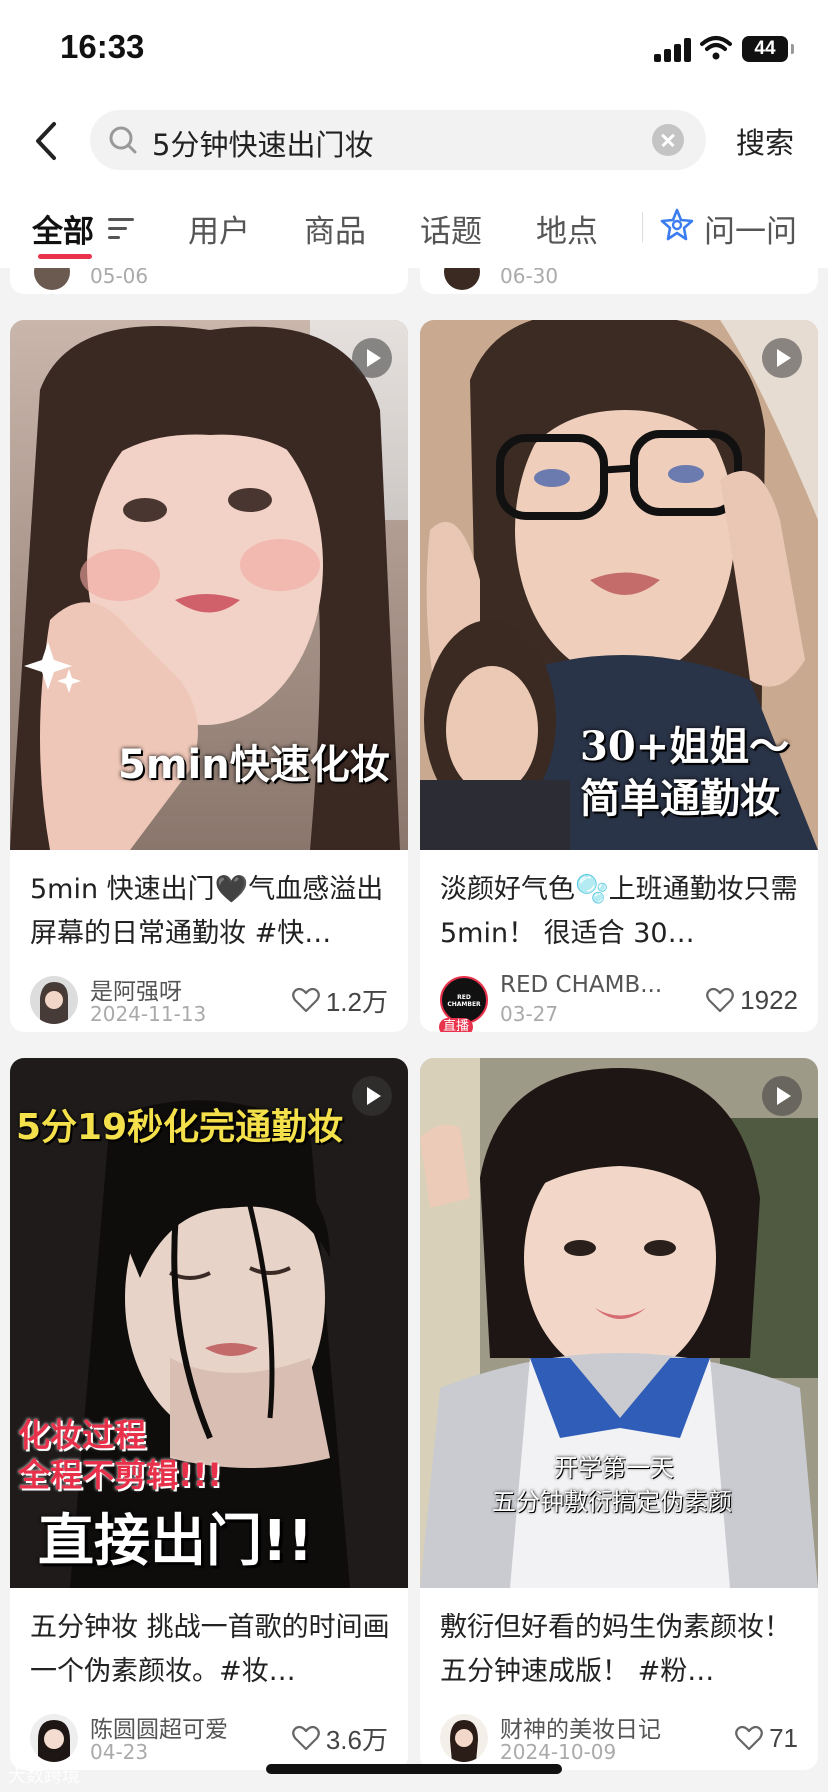 Image resolution: width=828 pixels, height=1792 pixels. I want to click on previous-card-footer: 05-06, so click(209, 281).